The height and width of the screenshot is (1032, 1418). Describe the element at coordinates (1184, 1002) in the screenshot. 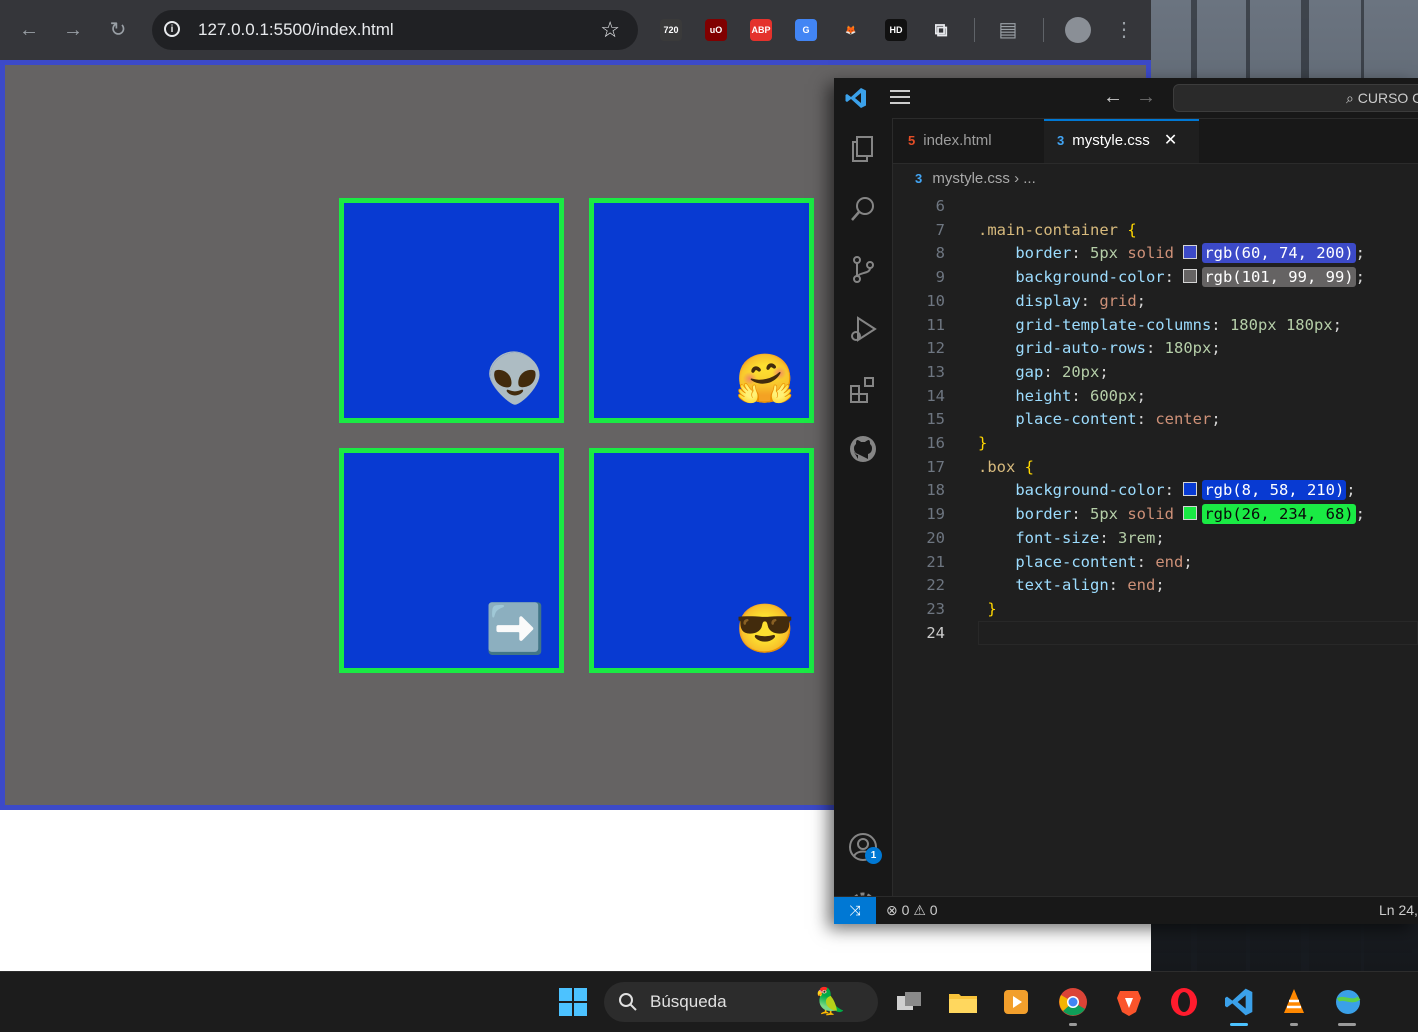

I see `opera-icon` at that location.